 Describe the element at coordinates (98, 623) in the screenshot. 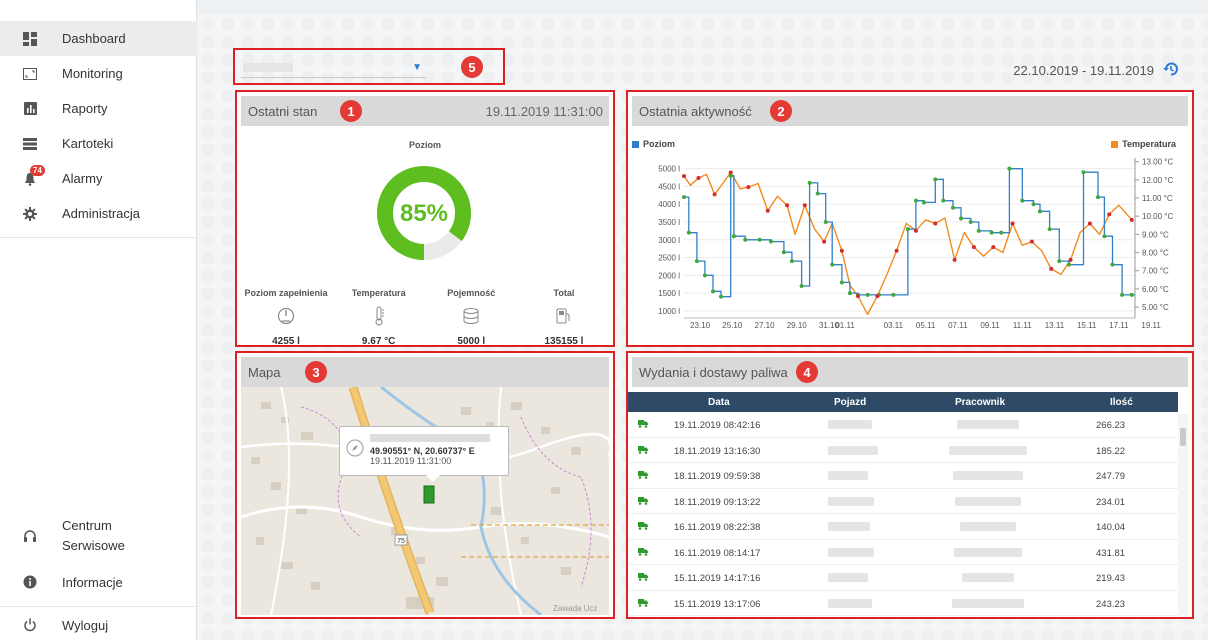

I see `sidebar-item-logout: Wyloguj` at that location.